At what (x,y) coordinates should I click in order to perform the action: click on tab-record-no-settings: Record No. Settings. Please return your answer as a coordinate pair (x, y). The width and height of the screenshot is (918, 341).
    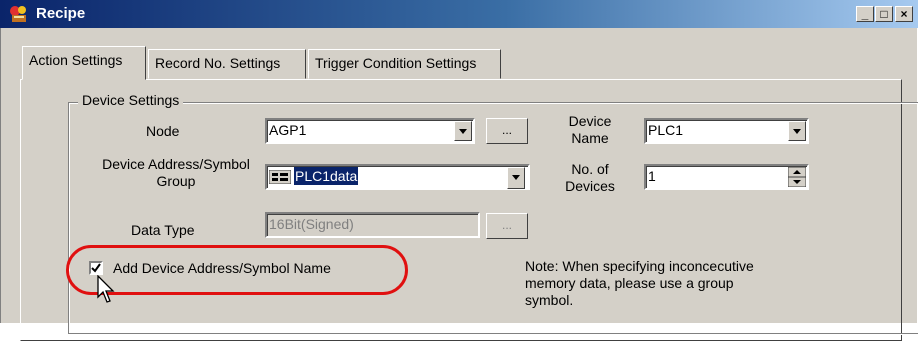
    Looking at the image, I should click on (227, 64).